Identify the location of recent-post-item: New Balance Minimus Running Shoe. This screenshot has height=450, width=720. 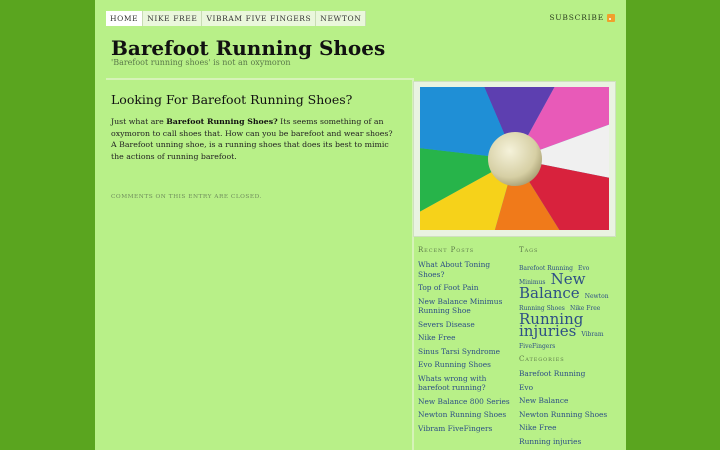
(465, 306).